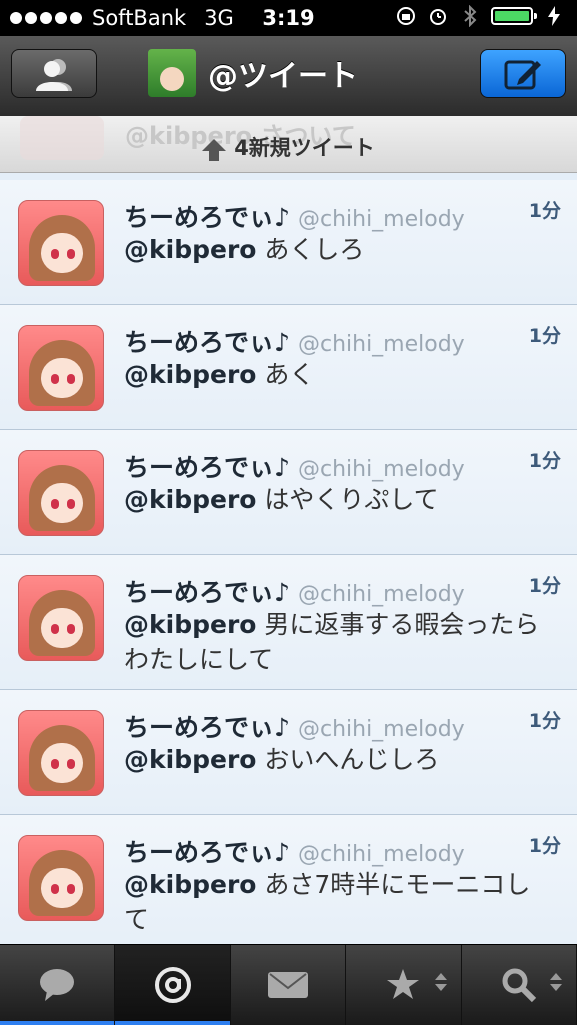  I want to click on tweet-row: ちーめろでぃ♪ @chihi_melody 1分 @kibpero はやくりぷして, so click(288, 492).